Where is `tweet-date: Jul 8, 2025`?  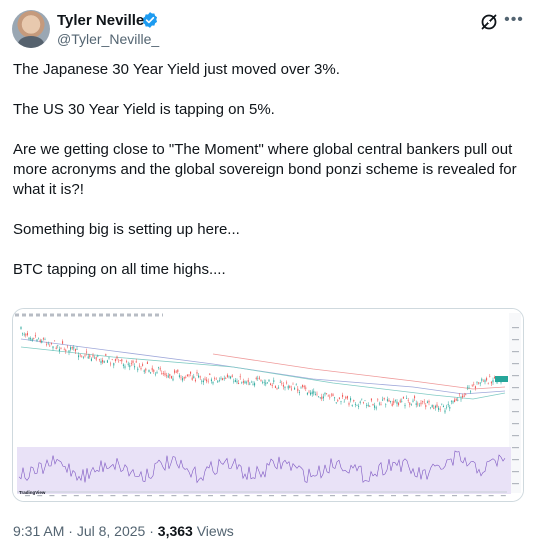 tweet-date: Jul 8, 2025 is located at coordinates (111, 531).